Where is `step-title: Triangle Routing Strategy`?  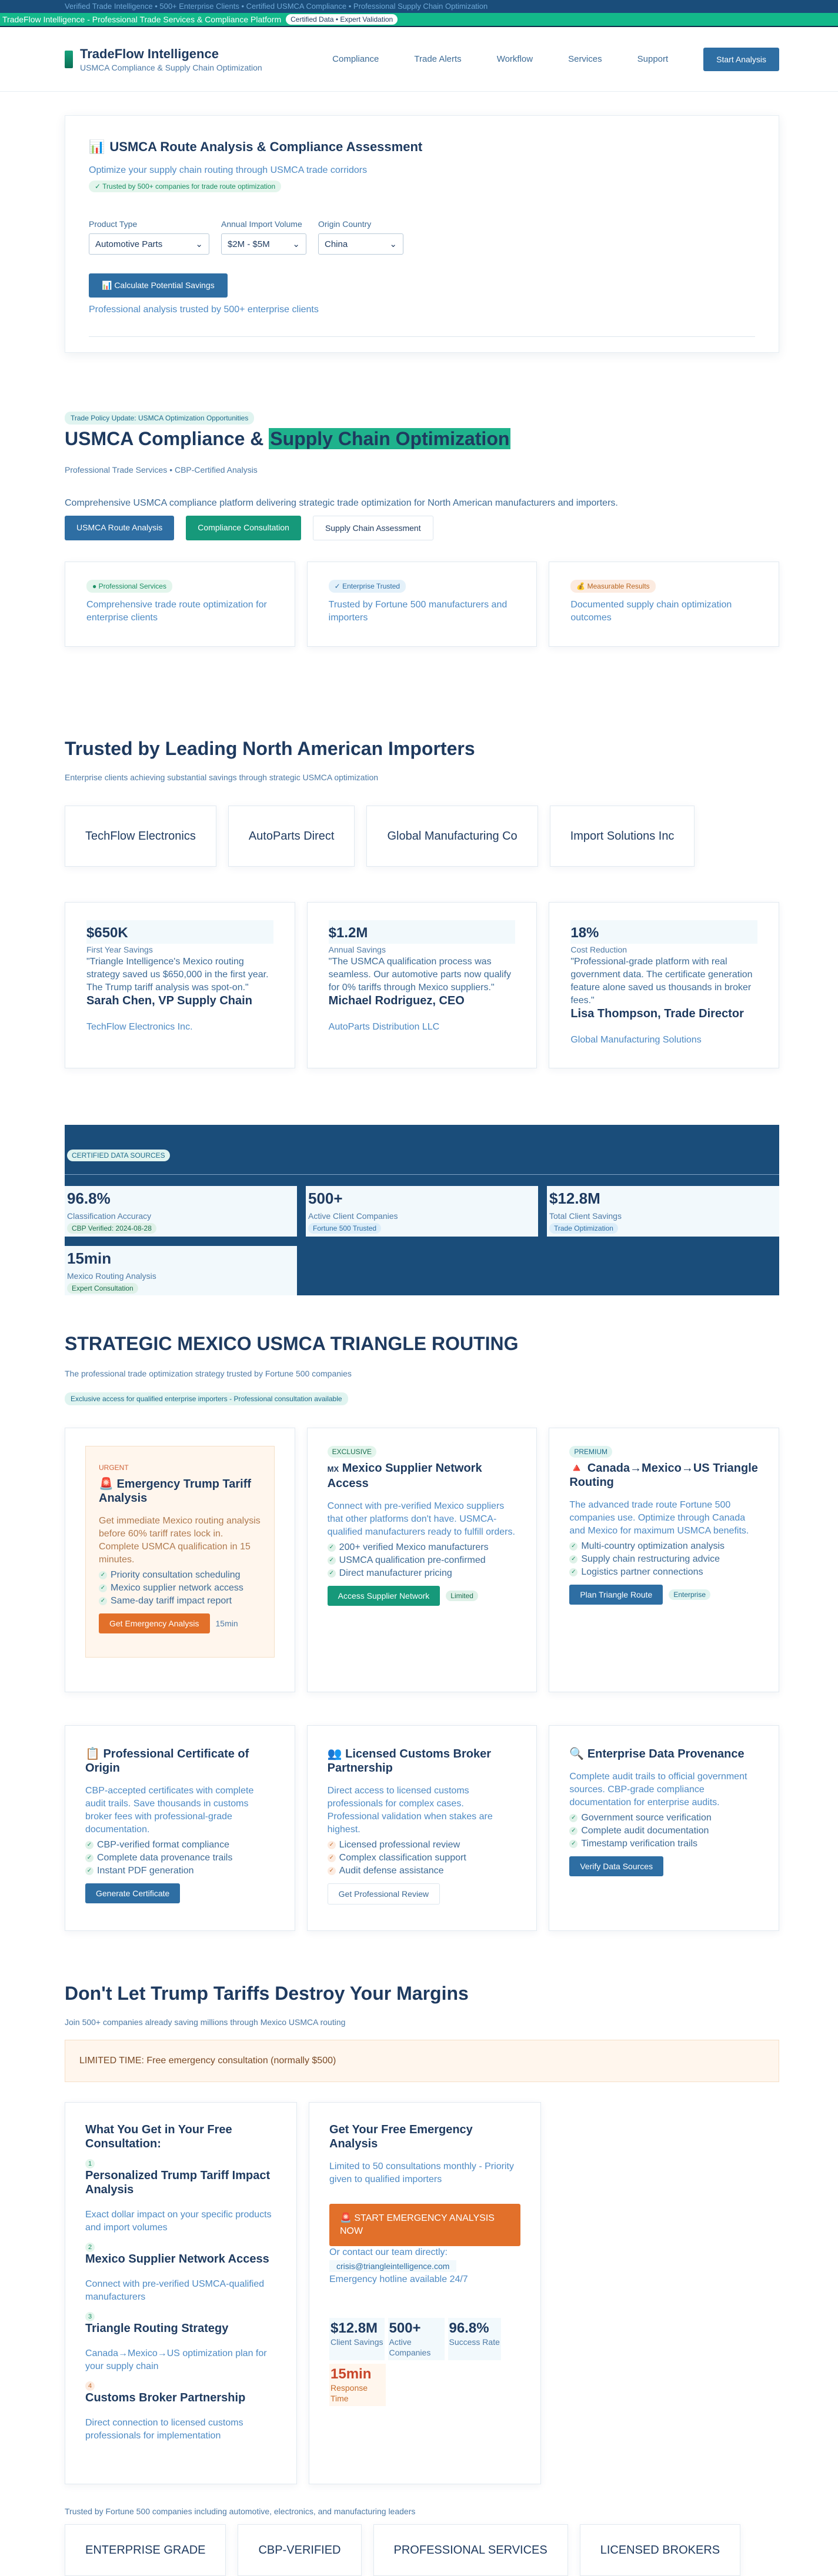
step-title: Triangle Routing Strategy is located at coordinates (157, 2328).